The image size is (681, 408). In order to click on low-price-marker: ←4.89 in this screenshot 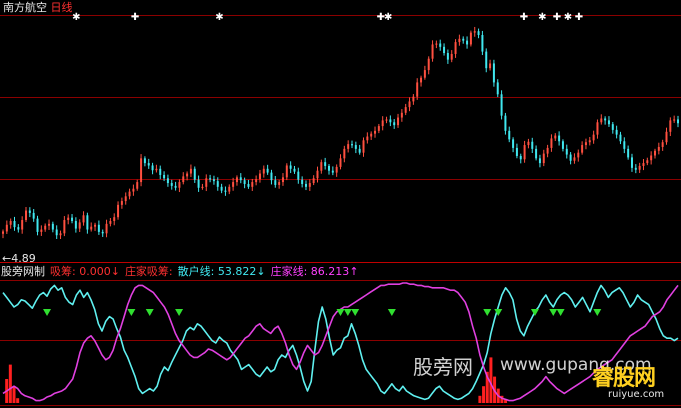, I will do `click(19, 258)`.